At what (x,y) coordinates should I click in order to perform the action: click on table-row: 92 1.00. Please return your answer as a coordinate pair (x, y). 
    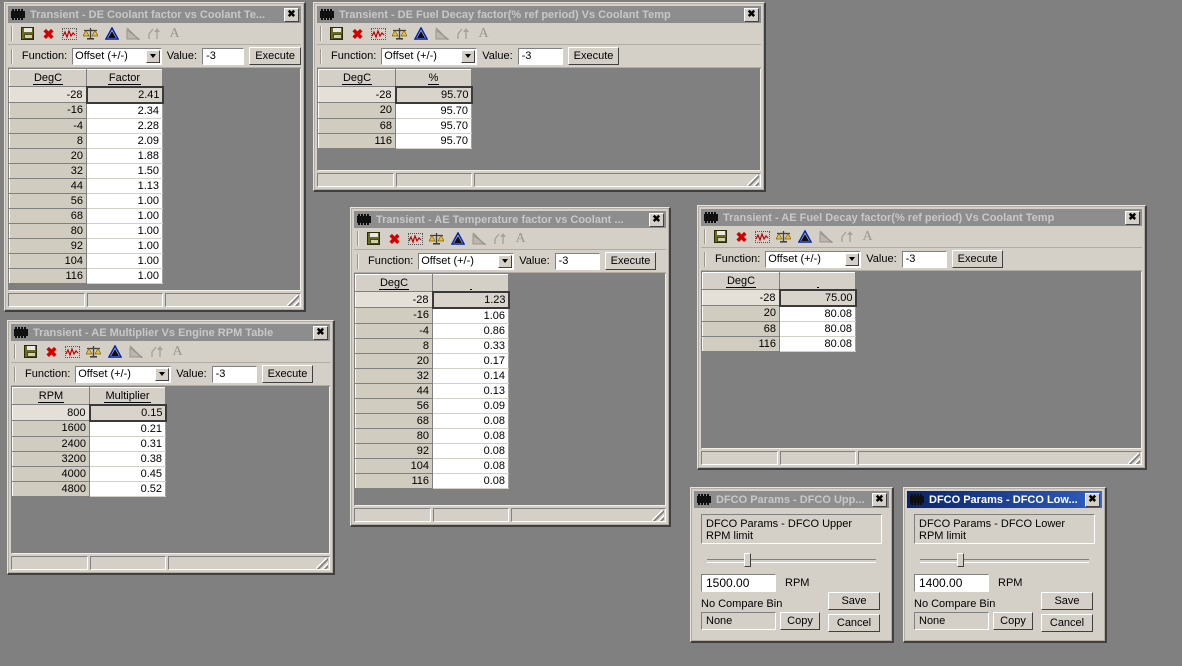
    Looking at the image, I should click on (86, 245).